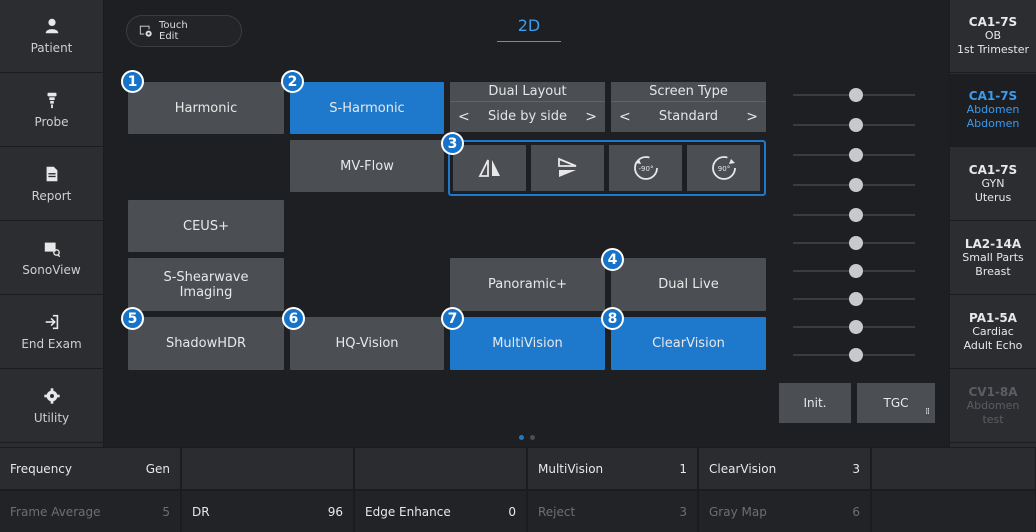  What do you see at coordinates (527, 107) in the screenshot?
I see `dual-layout-selector: Dual Layout Side by side < >` at bounding box center [527, 107].